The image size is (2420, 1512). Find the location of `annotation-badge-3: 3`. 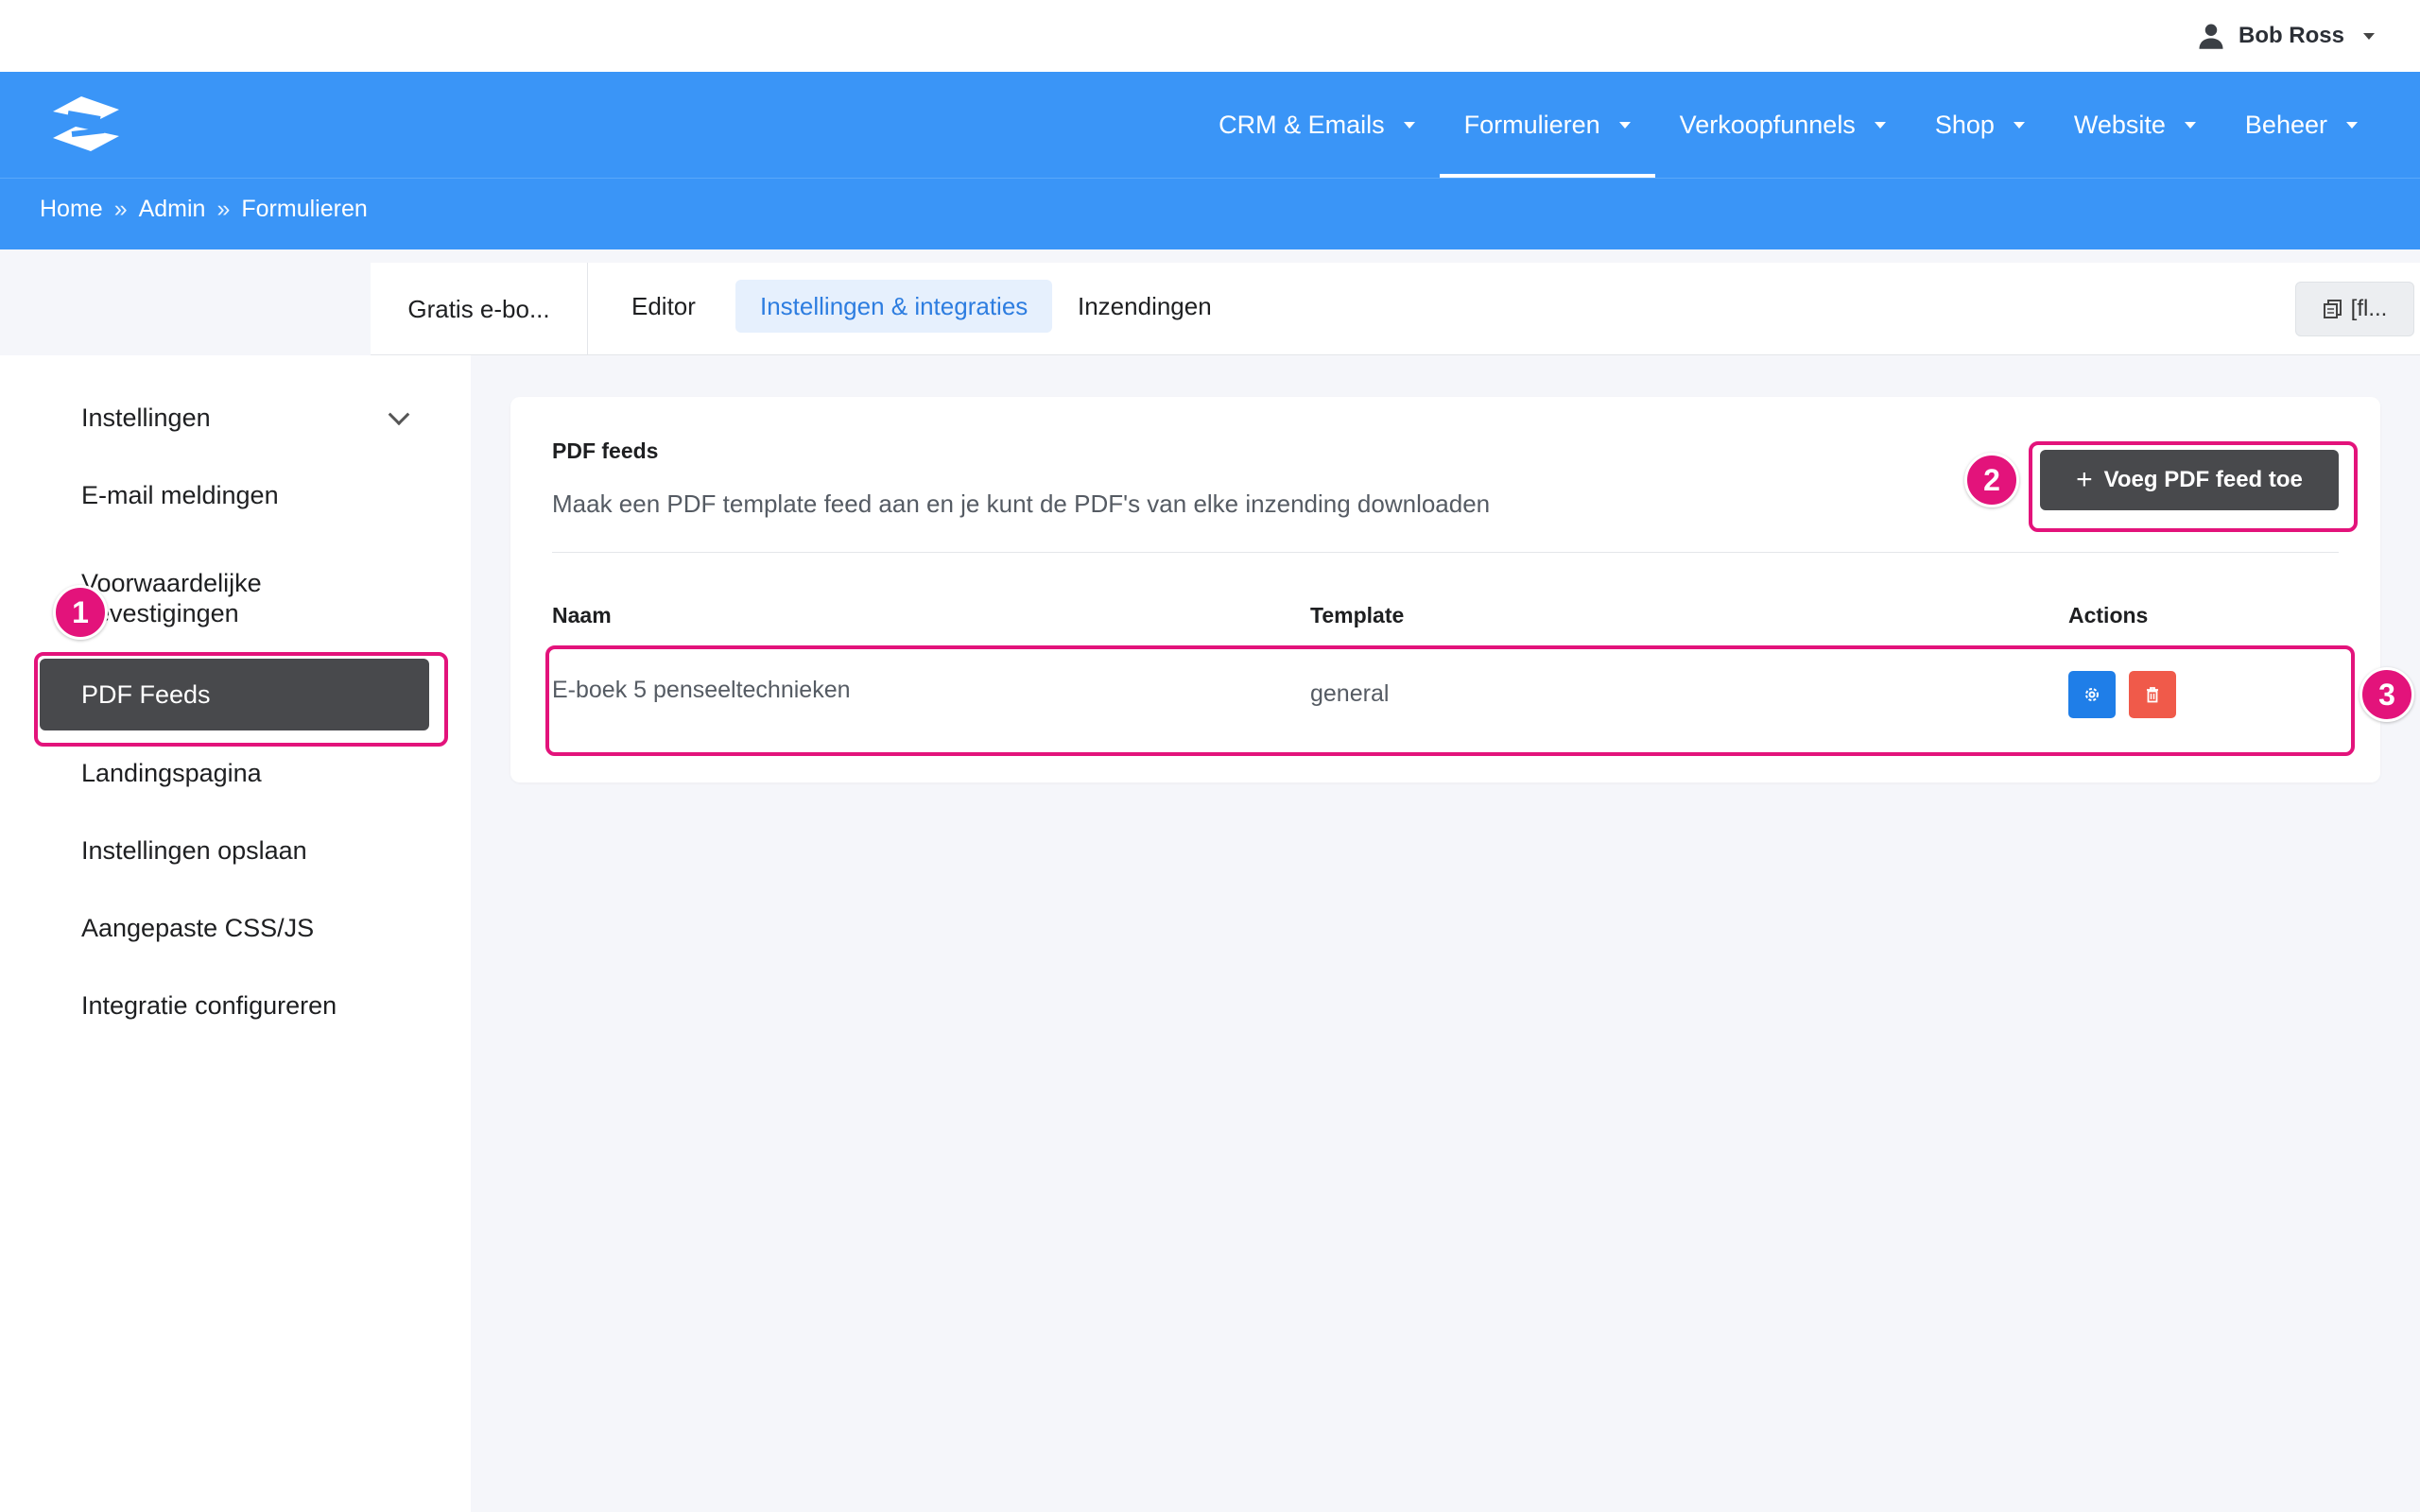

annotation-badge-3: 3 is located at coordinates (2387, 694).